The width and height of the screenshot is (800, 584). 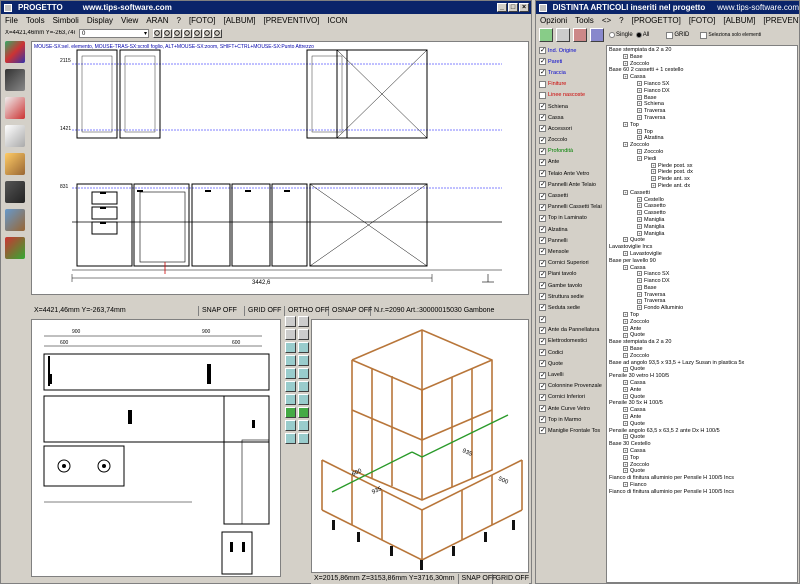 What do you see at coordinates (702, 138) in the screenshot?
I see `tree-item: + Alzatina` at bounding box center [702, 138].